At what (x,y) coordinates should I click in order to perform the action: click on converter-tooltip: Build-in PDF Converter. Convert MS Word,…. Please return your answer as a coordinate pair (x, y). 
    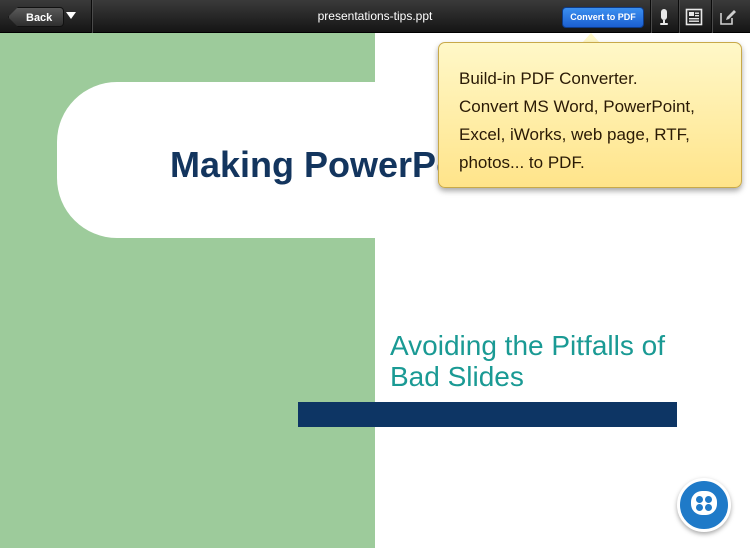
    Looking at the image, I should click on (590, 115).